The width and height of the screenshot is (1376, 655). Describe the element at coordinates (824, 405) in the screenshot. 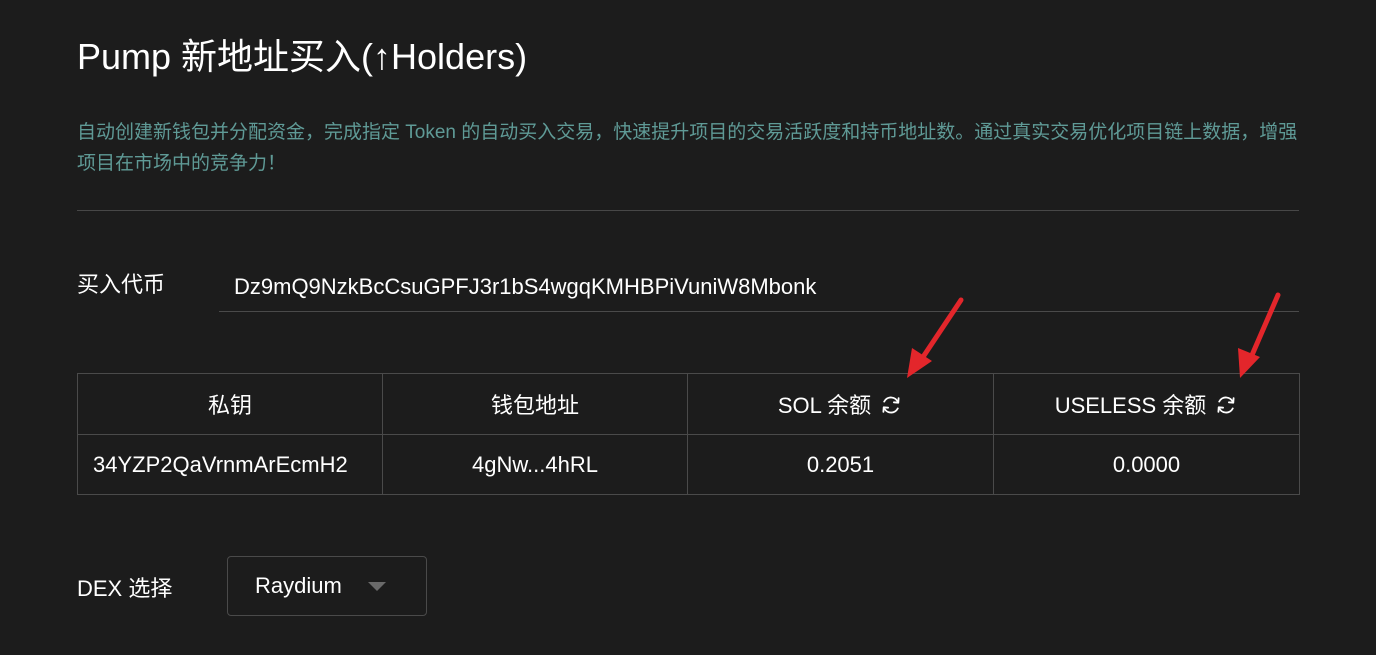

I see `sol-balance-label: SOL 余额` at that location.